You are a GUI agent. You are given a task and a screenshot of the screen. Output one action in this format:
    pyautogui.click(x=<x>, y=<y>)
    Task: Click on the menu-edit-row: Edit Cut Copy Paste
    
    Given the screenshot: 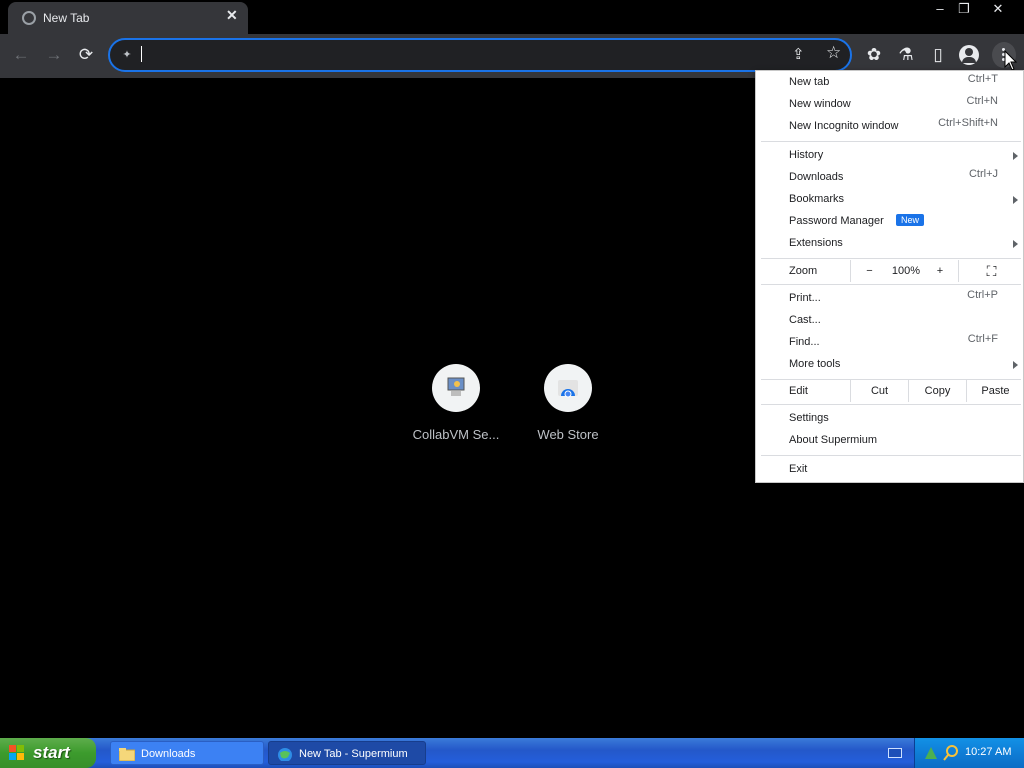 What is the action you would take?
    pyautogui.click(x=890, y=391)
    